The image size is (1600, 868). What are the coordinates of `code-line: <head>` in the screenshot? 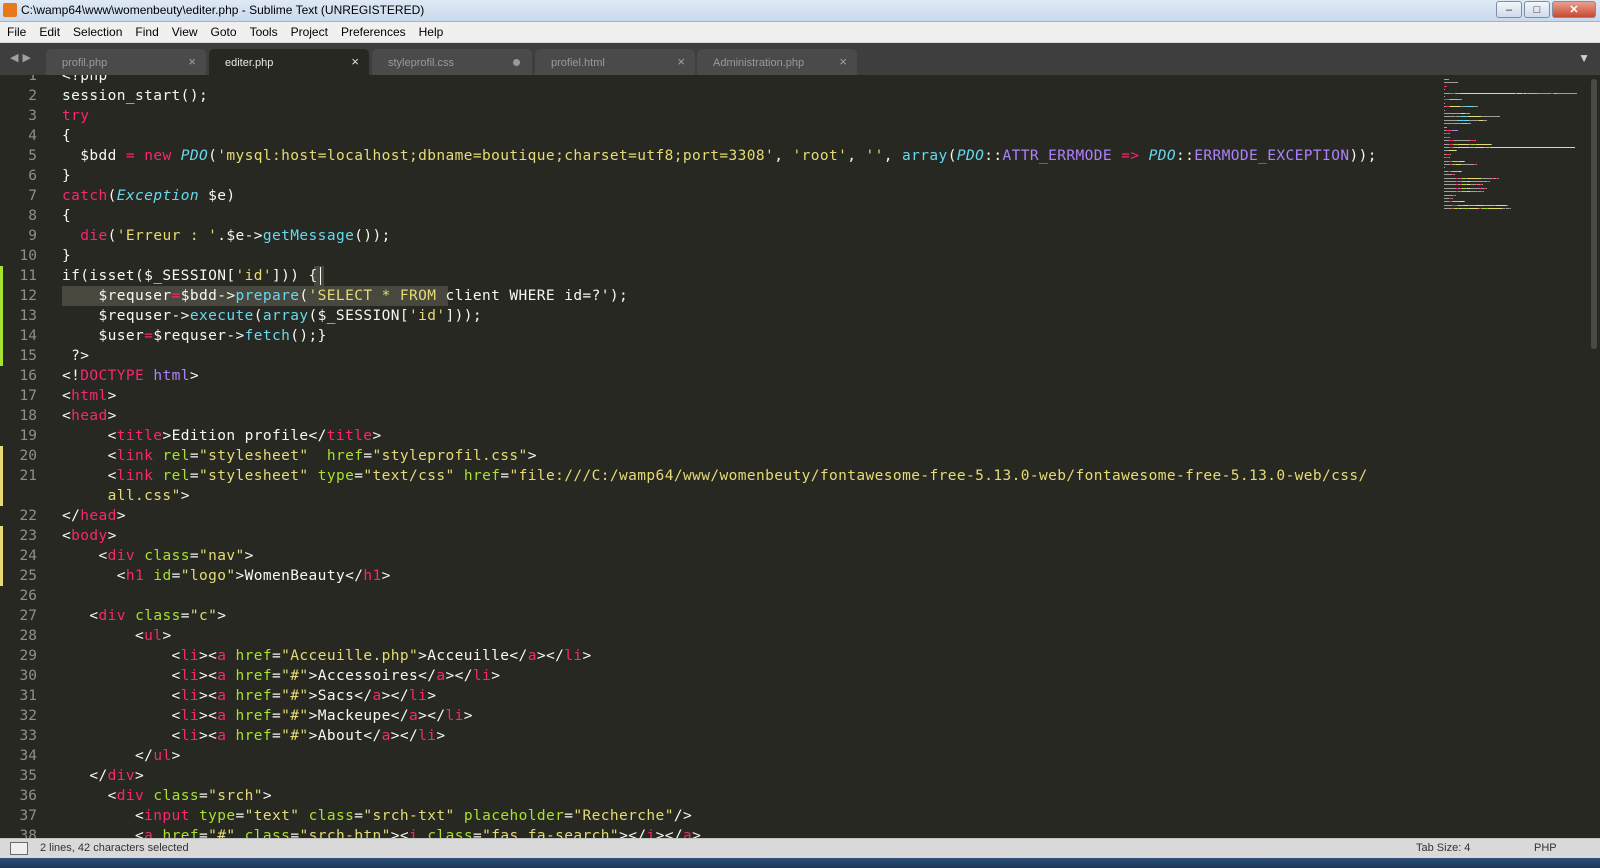 It's located at (89, 416).